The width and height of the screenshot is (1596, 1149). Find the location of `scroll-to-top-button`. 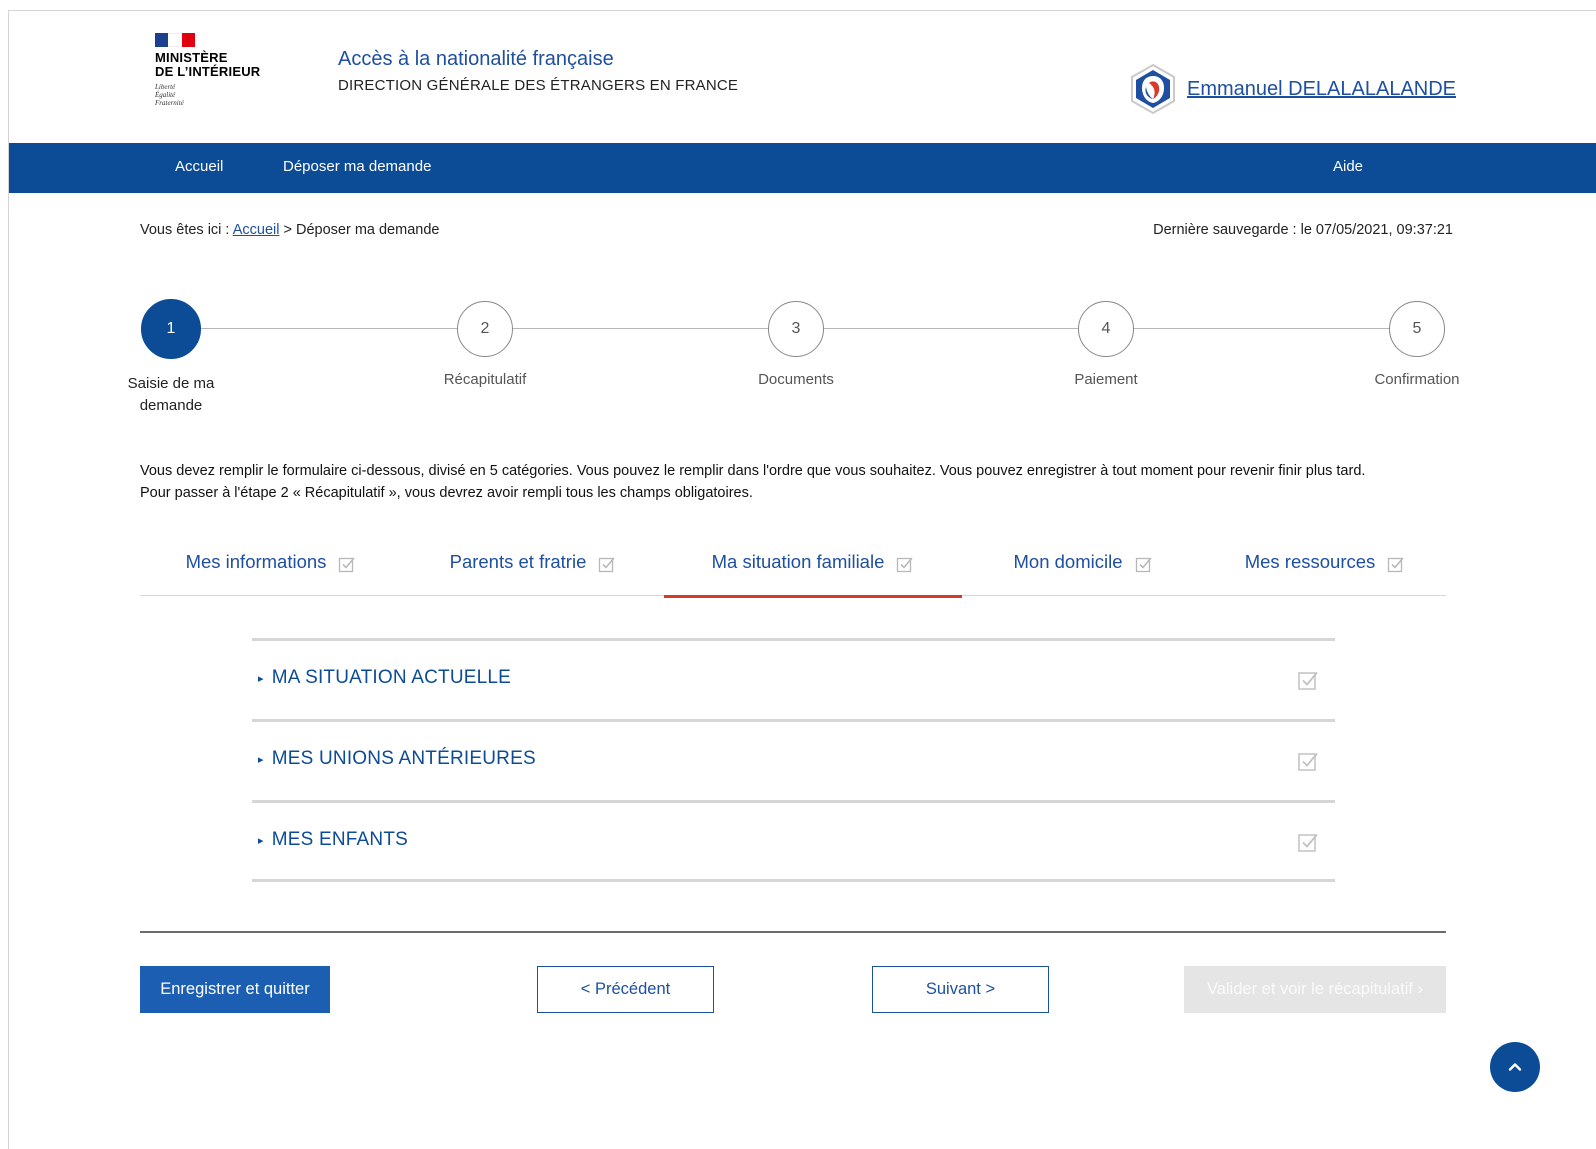

scroll-to-top-button is located at coordinates (1515, 1067).